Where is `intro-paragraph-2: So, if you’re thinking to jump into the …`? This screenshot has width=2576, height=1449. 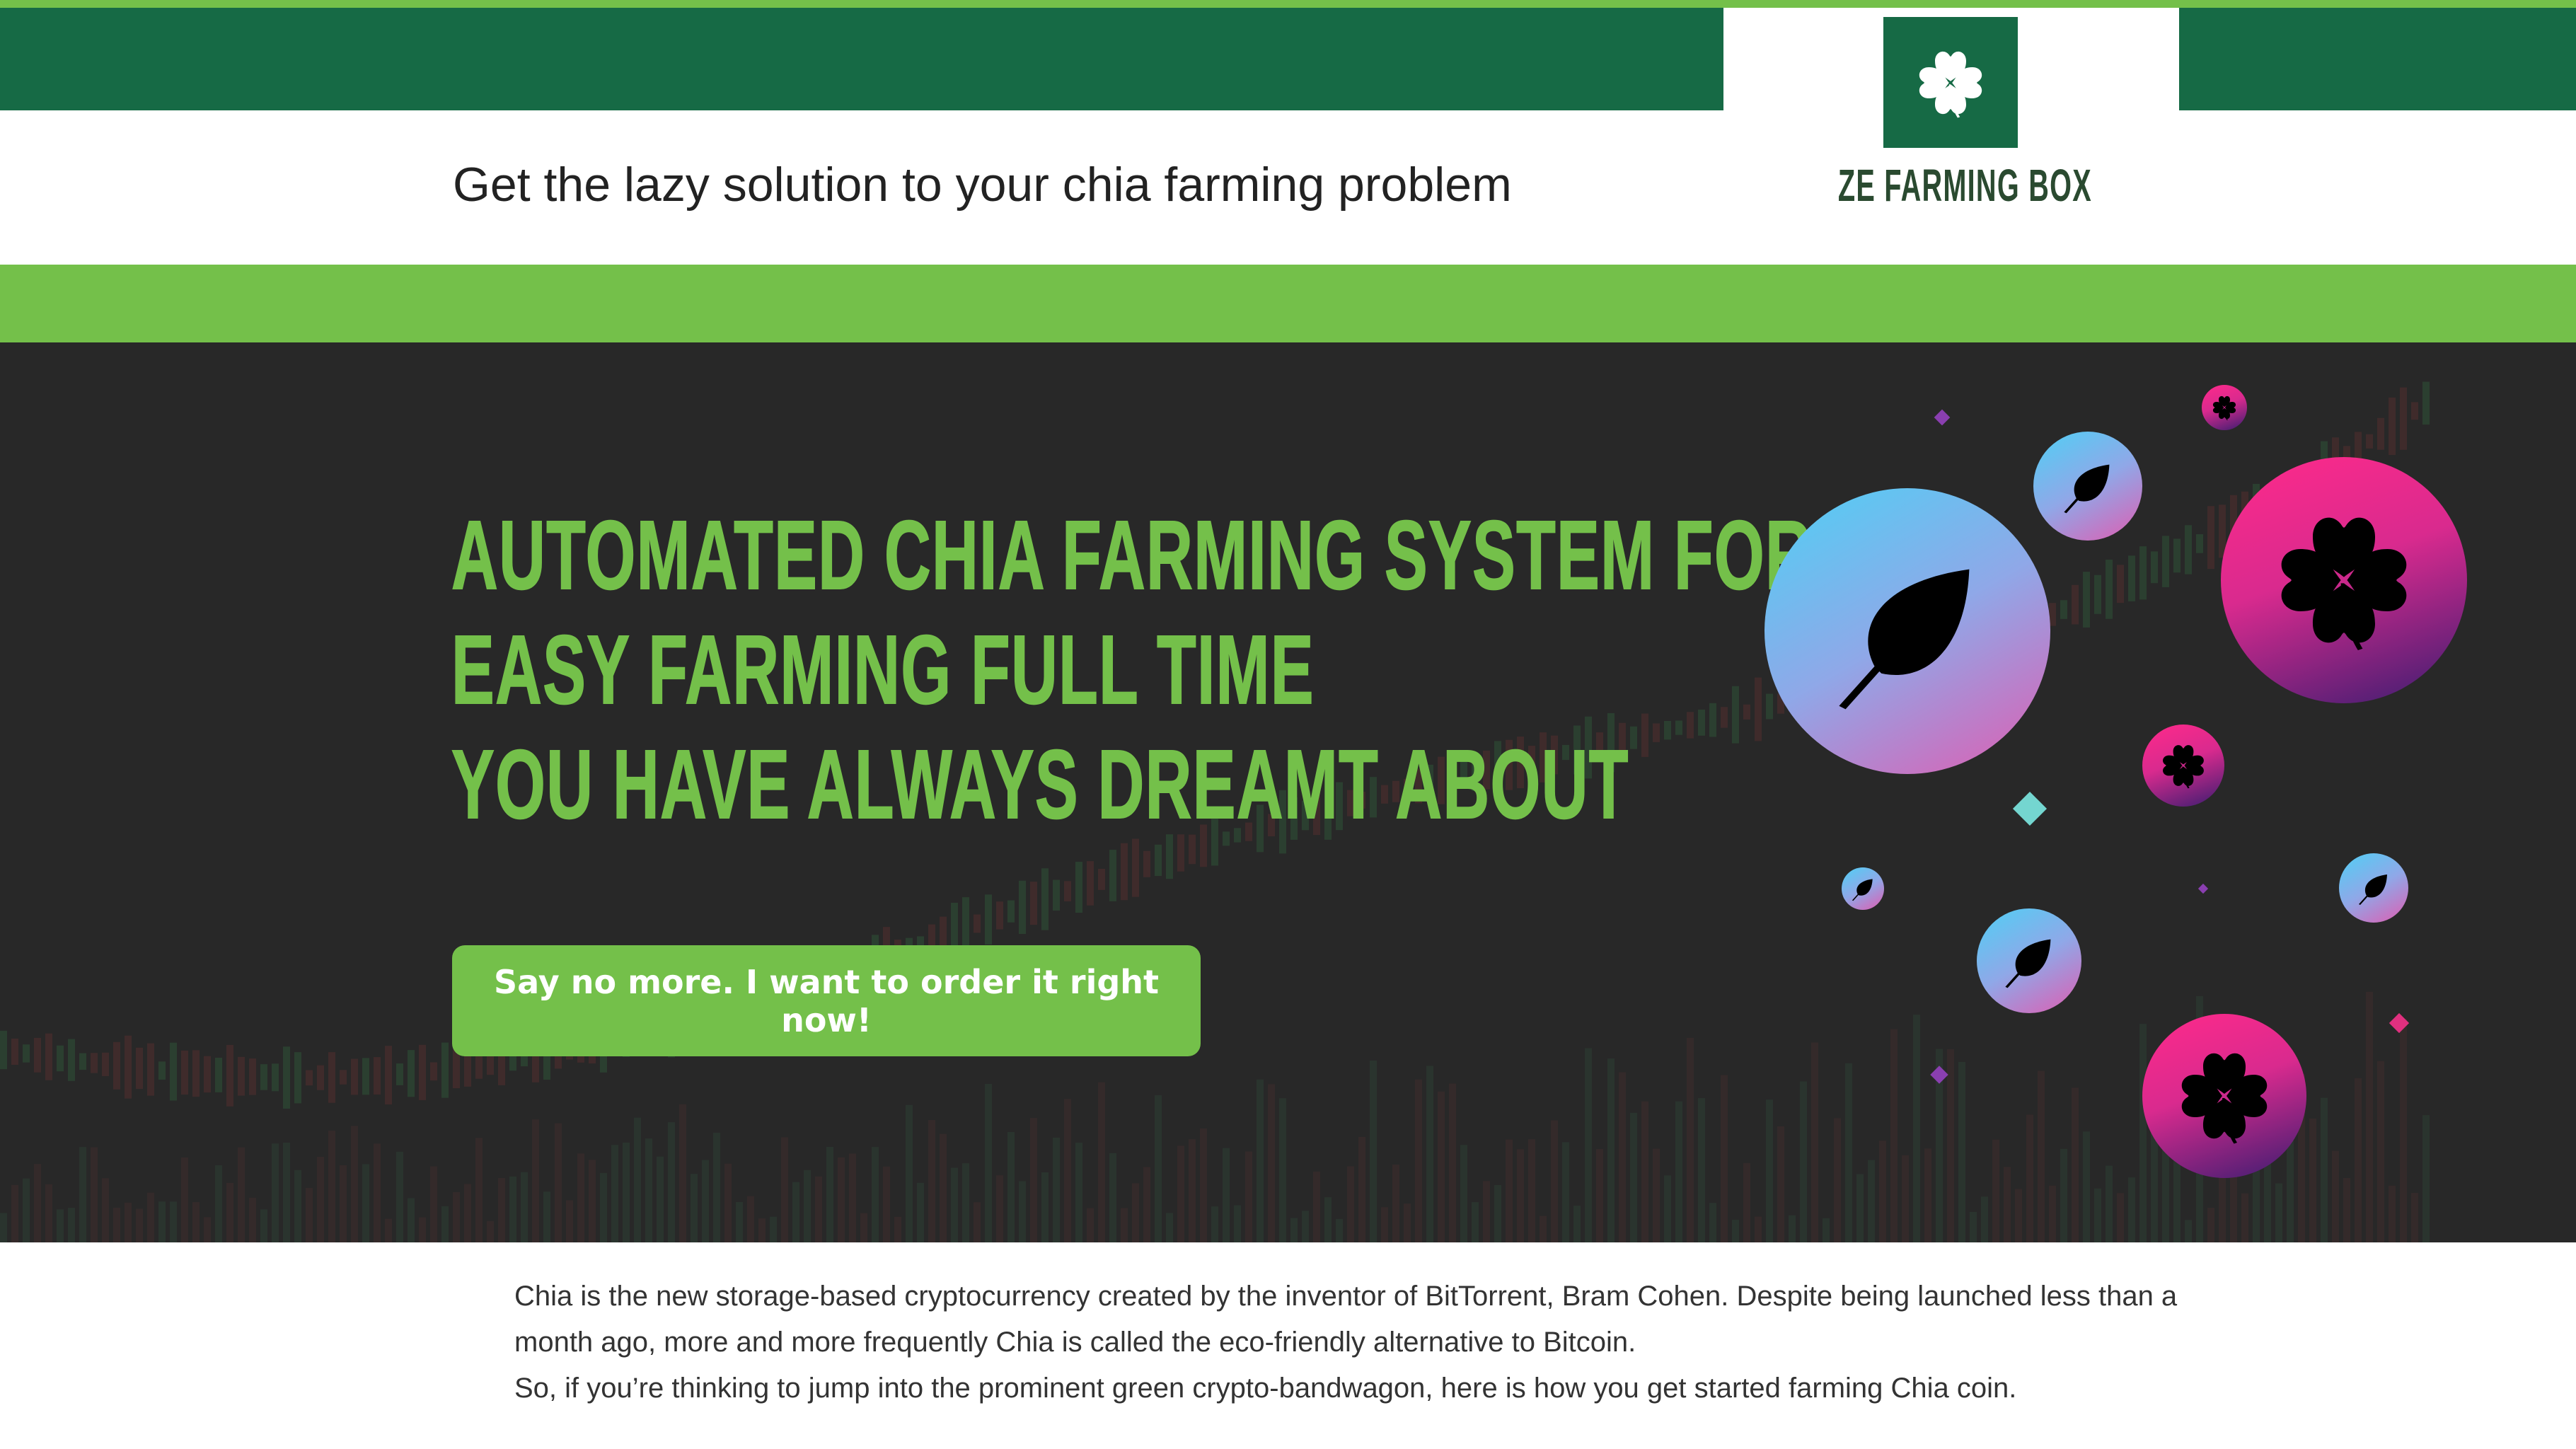 intro-paragraph-2: So, if you’re thinking to jump into the … is located at coordinates (1265, 1388).